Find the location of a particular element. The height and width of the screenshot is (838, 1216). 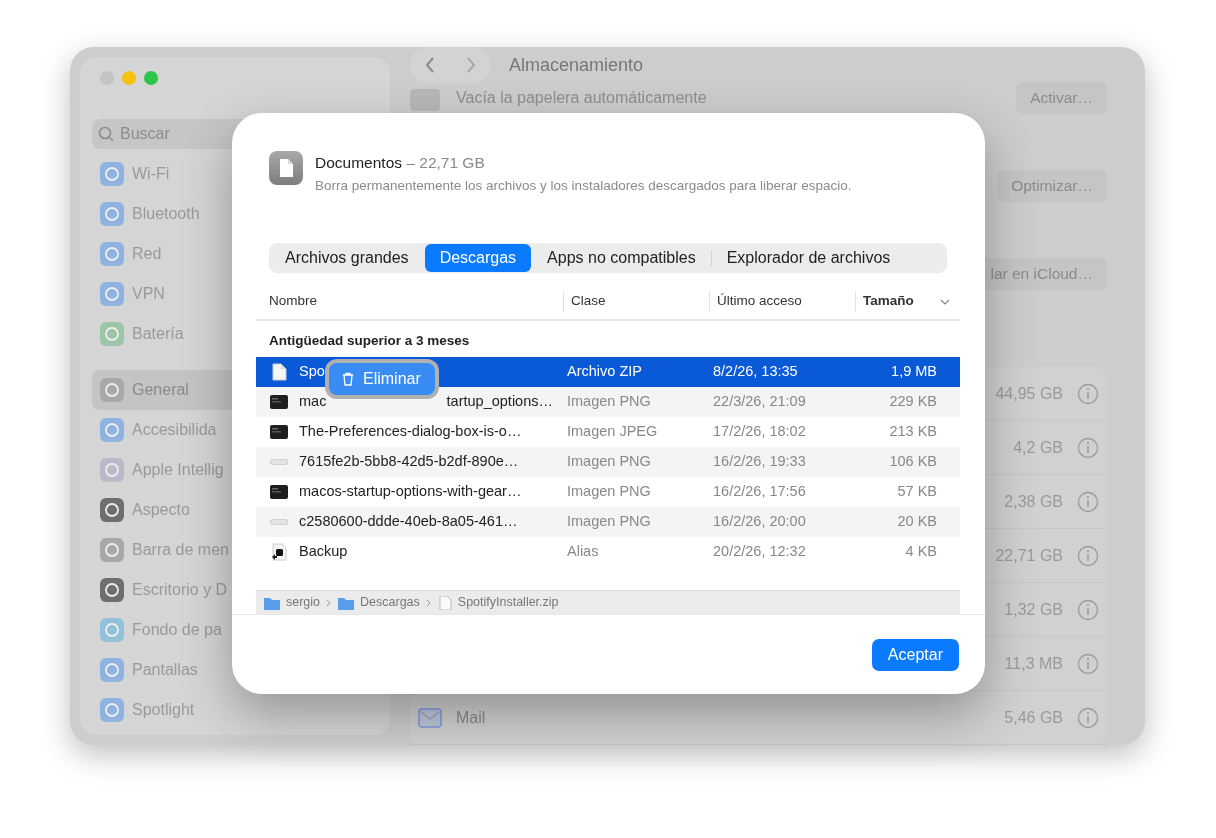

file-date: 16/2/26, 17:56 is located at coordinates (760, 491).